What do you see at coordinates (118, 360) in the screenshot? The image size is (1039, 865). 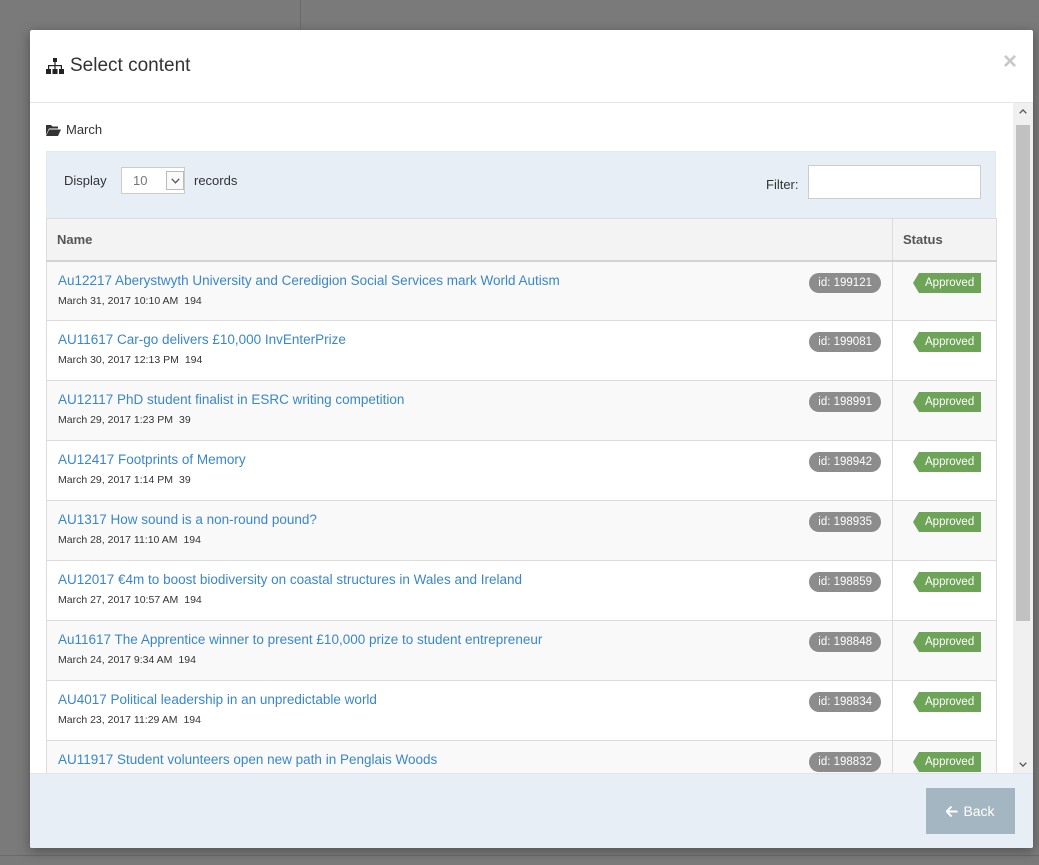 I see `content-date: March 30, 2017 12:13 PM` at bounding box center [118, 360].